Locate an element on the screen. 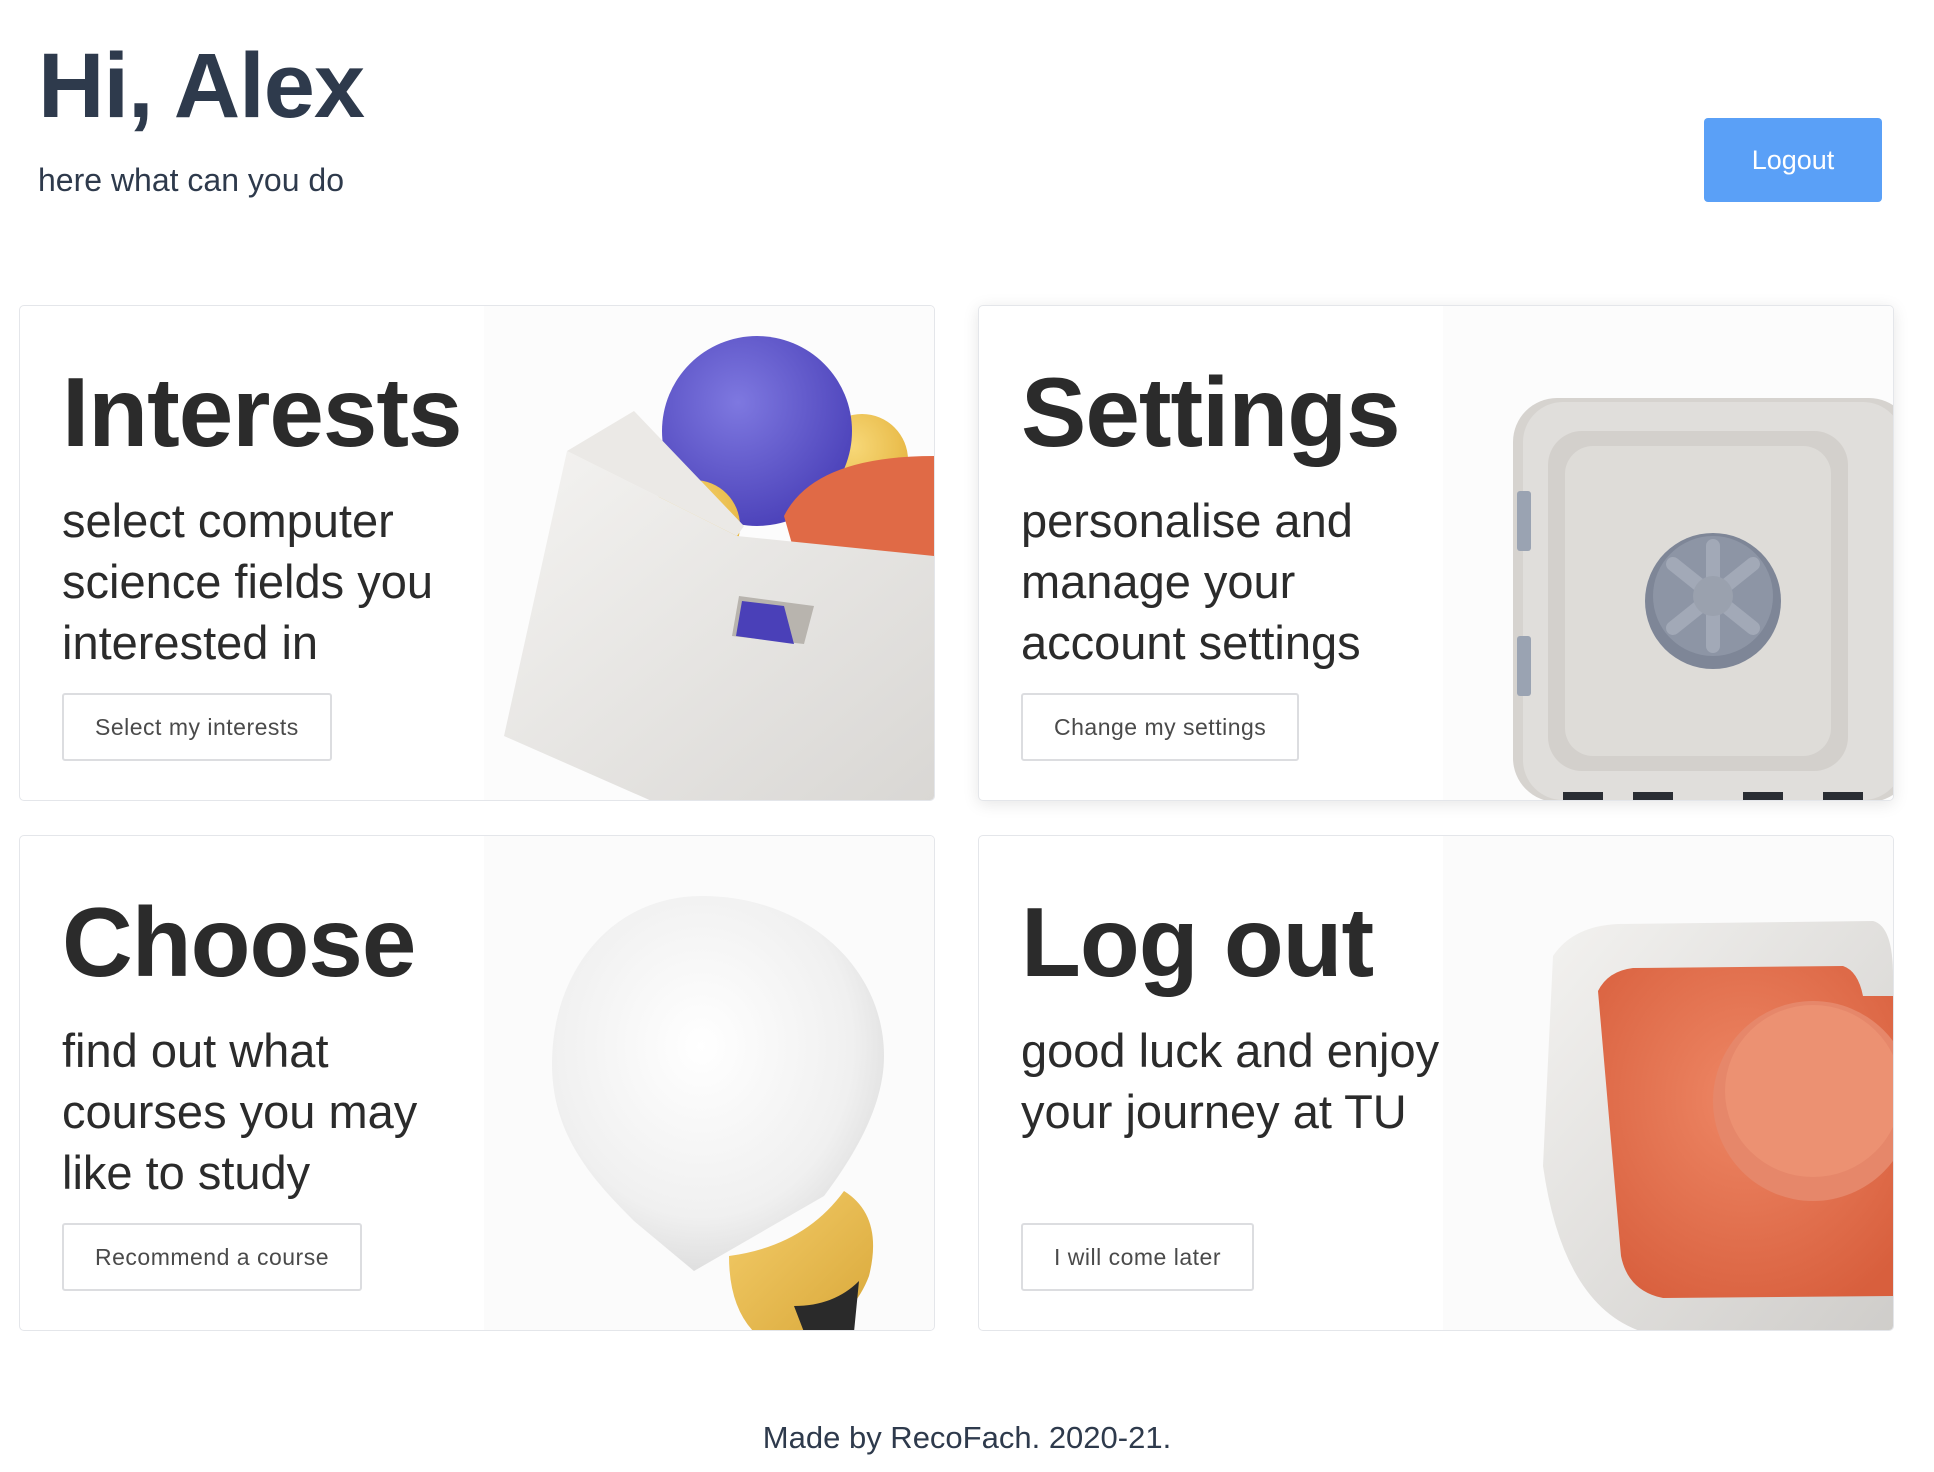  change-settings-button: Change my settings is located at coordinates (1160, 727).